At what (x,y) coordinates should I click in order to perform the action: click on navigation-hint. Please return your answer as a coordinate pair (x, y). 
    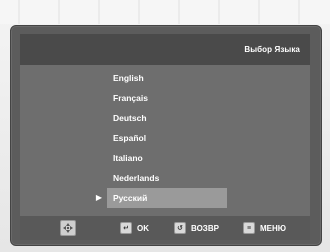
    Looking at the image, I should click on (68, 228).